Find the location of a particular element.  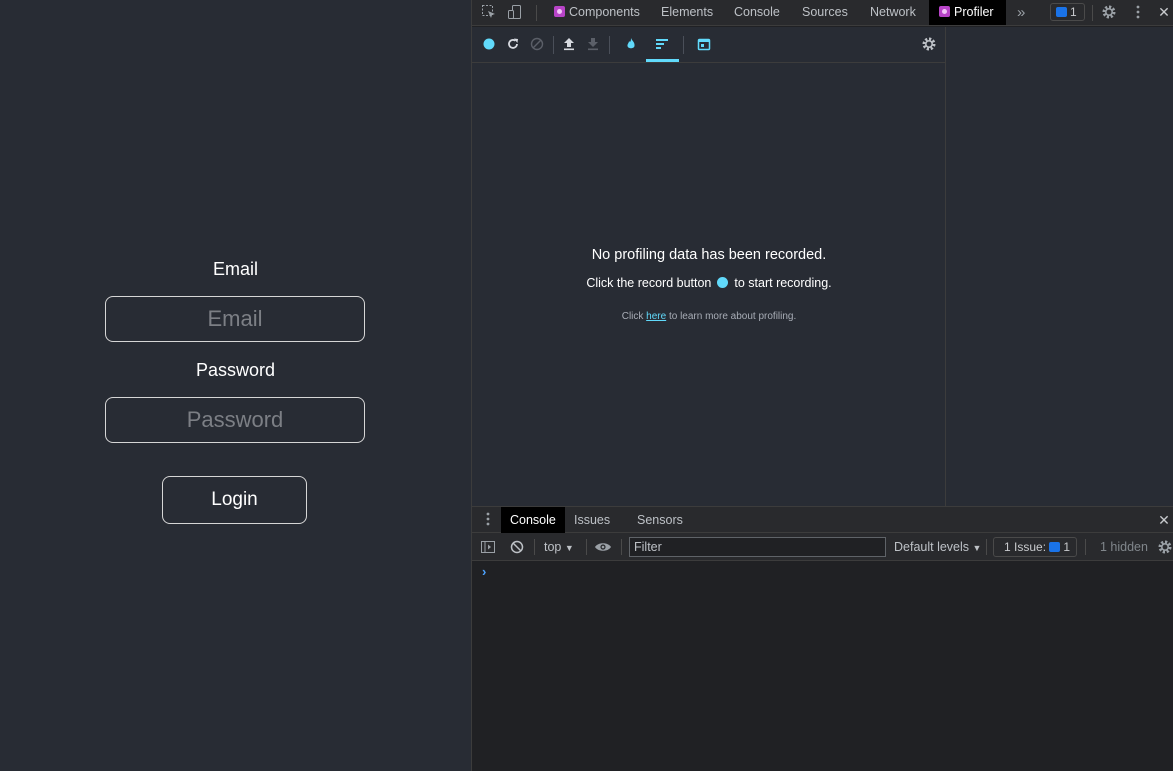

sidebar-toggle-icon is located at coordinates (489, 548).